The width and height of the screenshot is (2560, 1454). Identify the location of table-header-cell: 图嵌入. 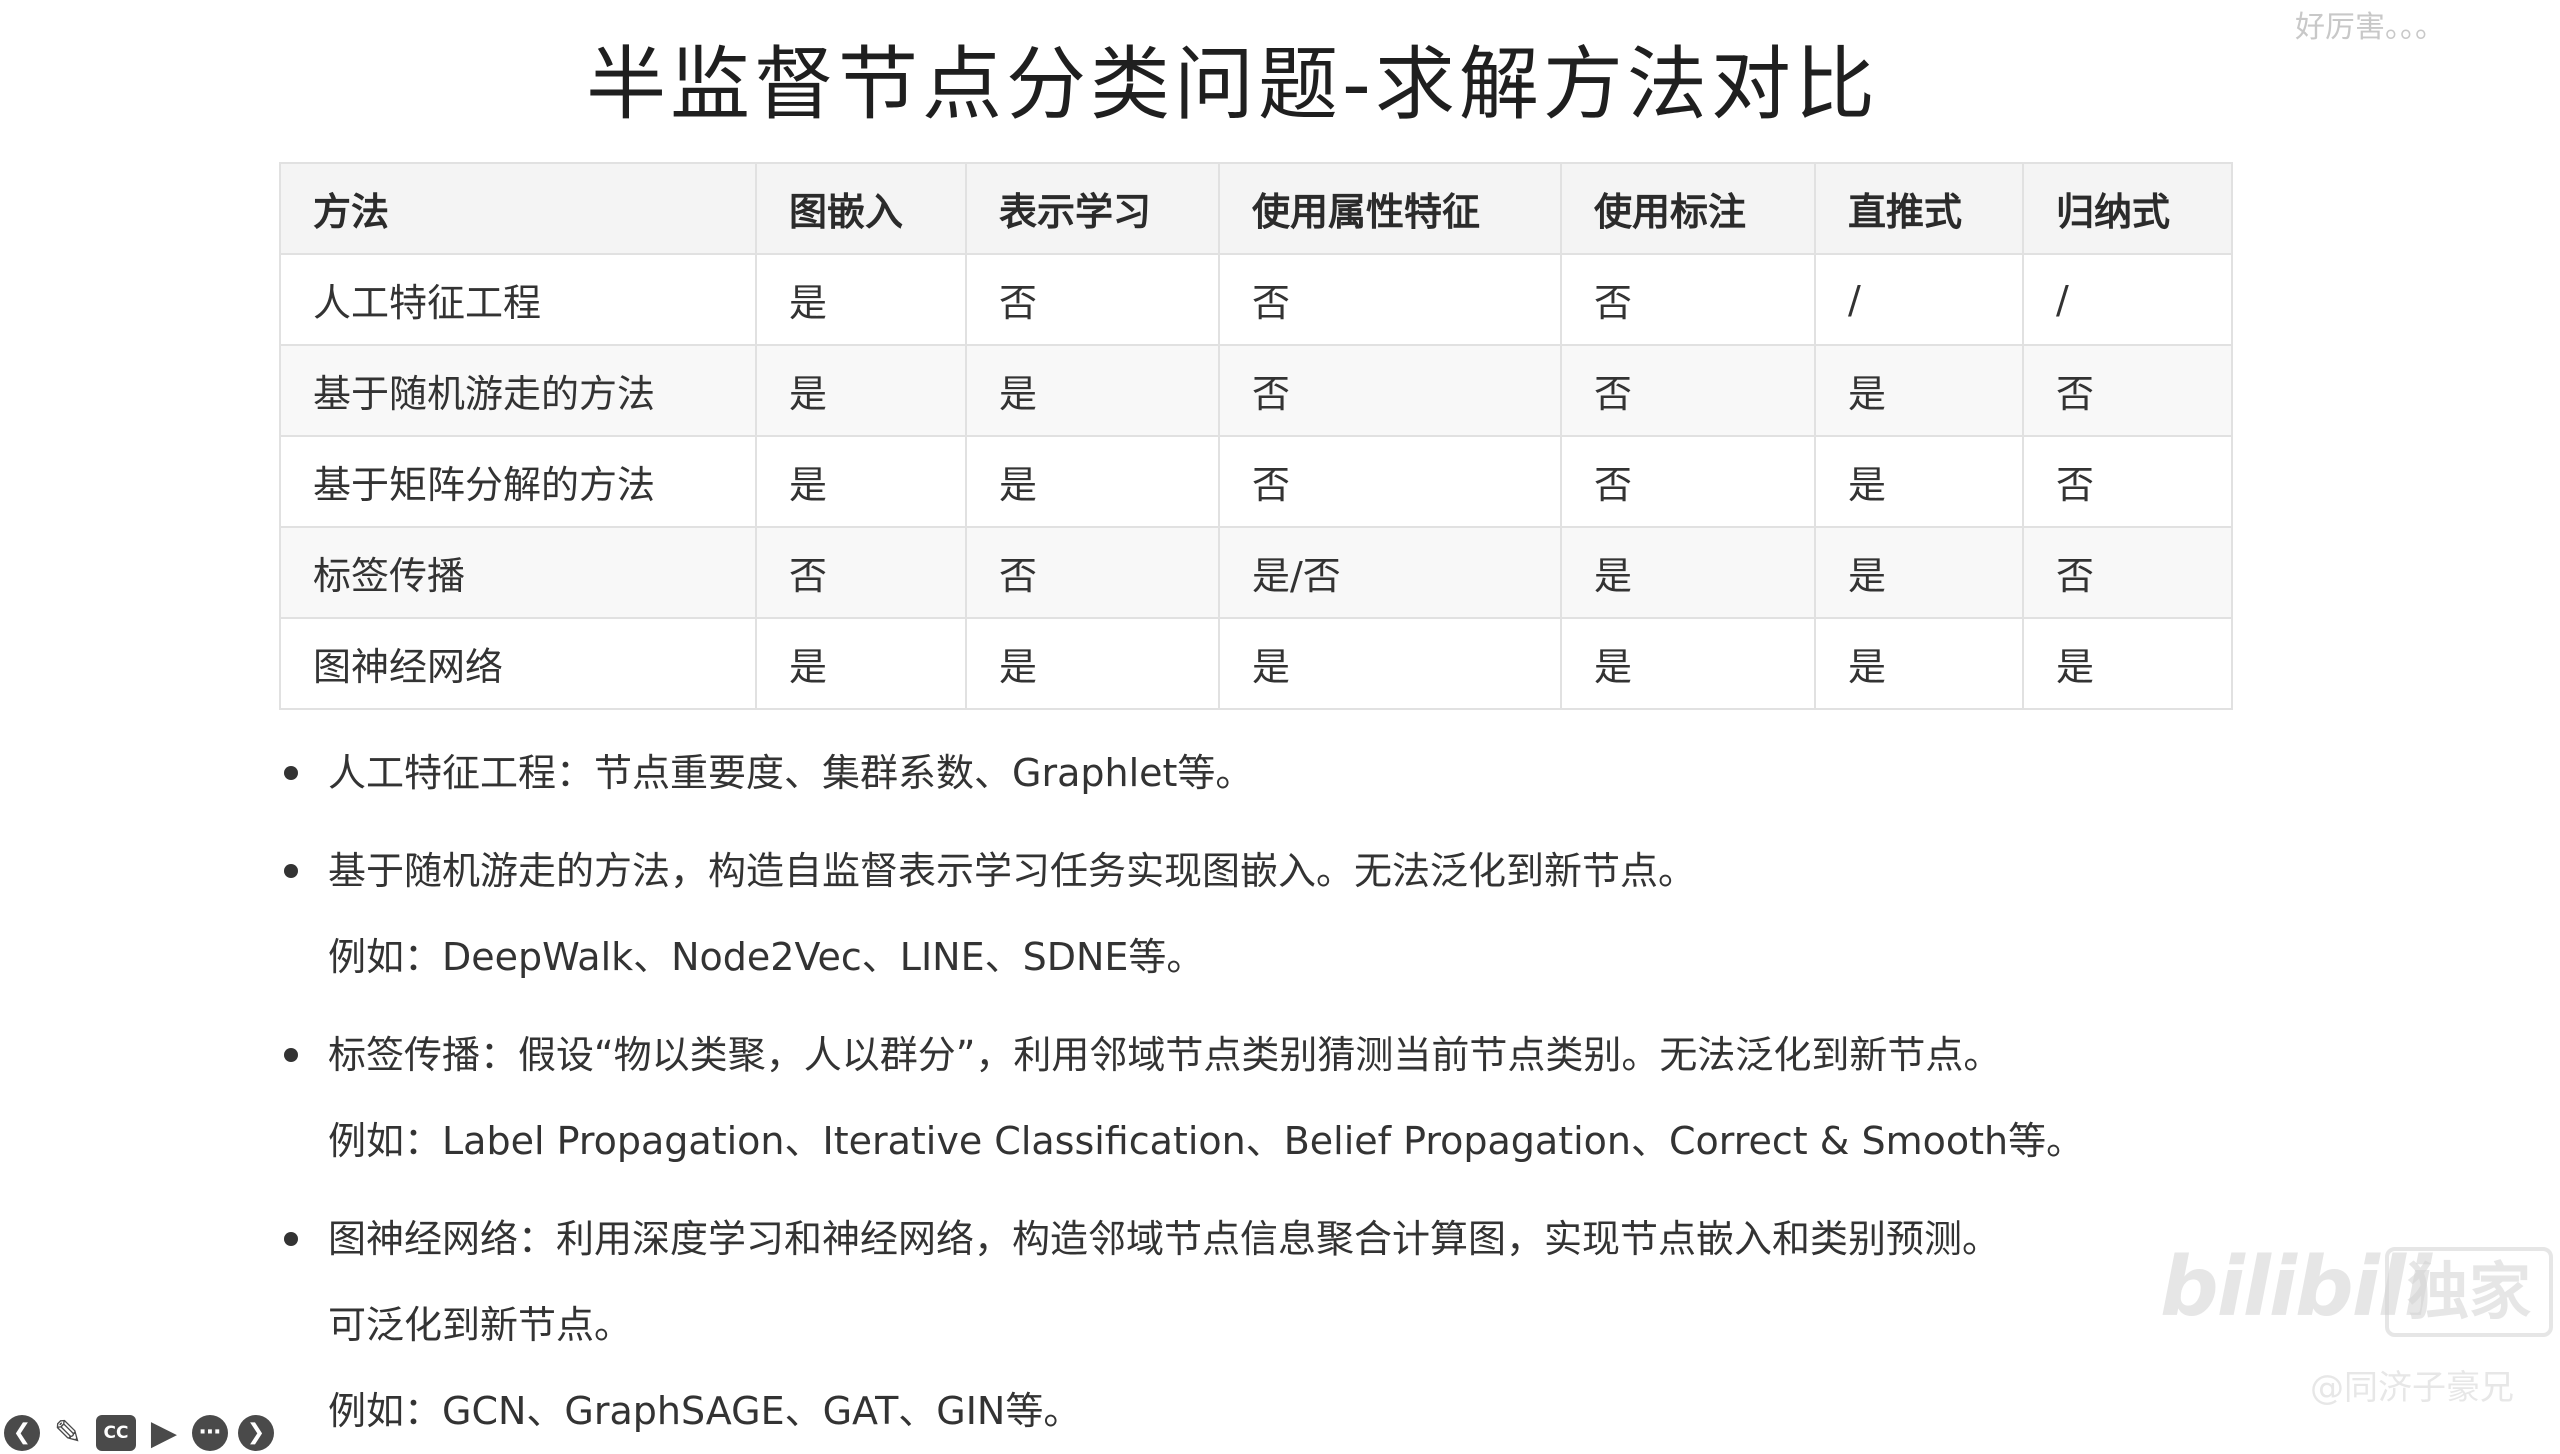
(861, 208).